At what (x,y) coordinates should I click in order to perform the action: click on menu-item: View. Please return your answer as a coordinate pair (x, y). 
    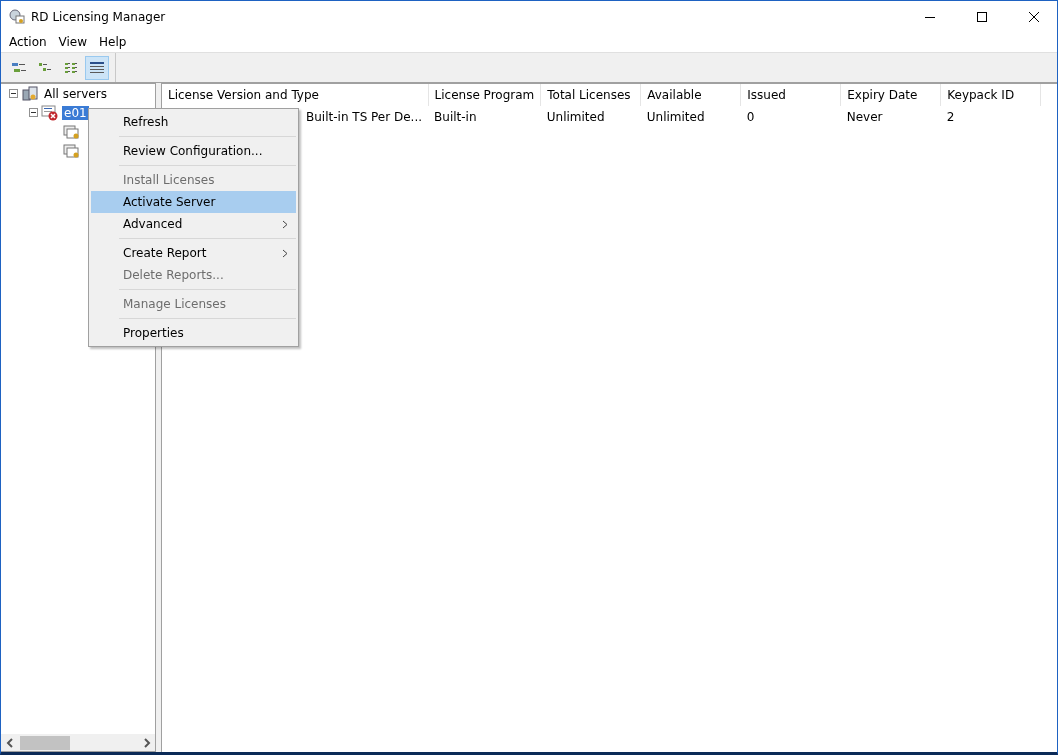
    Looking at the image, I should click on (73, 42).